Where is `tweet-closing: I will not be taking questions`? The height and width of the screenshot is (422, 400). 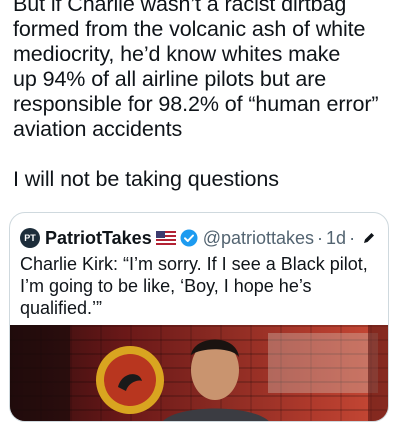
tweet-closing: I will not be taking questions is located at coordinates (203, 179).